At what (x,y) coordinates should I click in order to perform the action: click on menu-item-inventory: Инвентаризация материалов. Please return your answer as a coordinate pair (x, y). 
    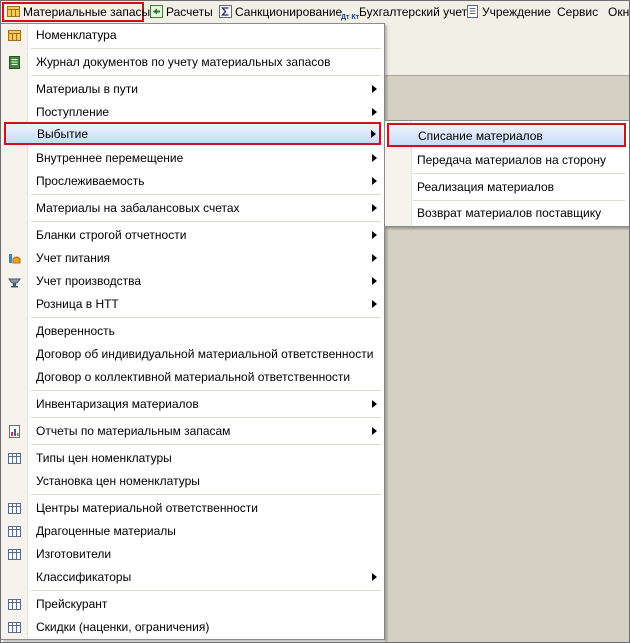
    Looking at the image, I should click on (192, 404).